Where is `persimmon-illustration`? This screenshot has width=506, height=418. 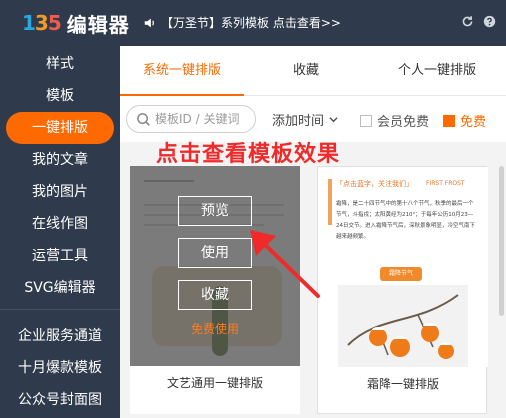
persimmon-illustration is located at coordinates (403, 326).